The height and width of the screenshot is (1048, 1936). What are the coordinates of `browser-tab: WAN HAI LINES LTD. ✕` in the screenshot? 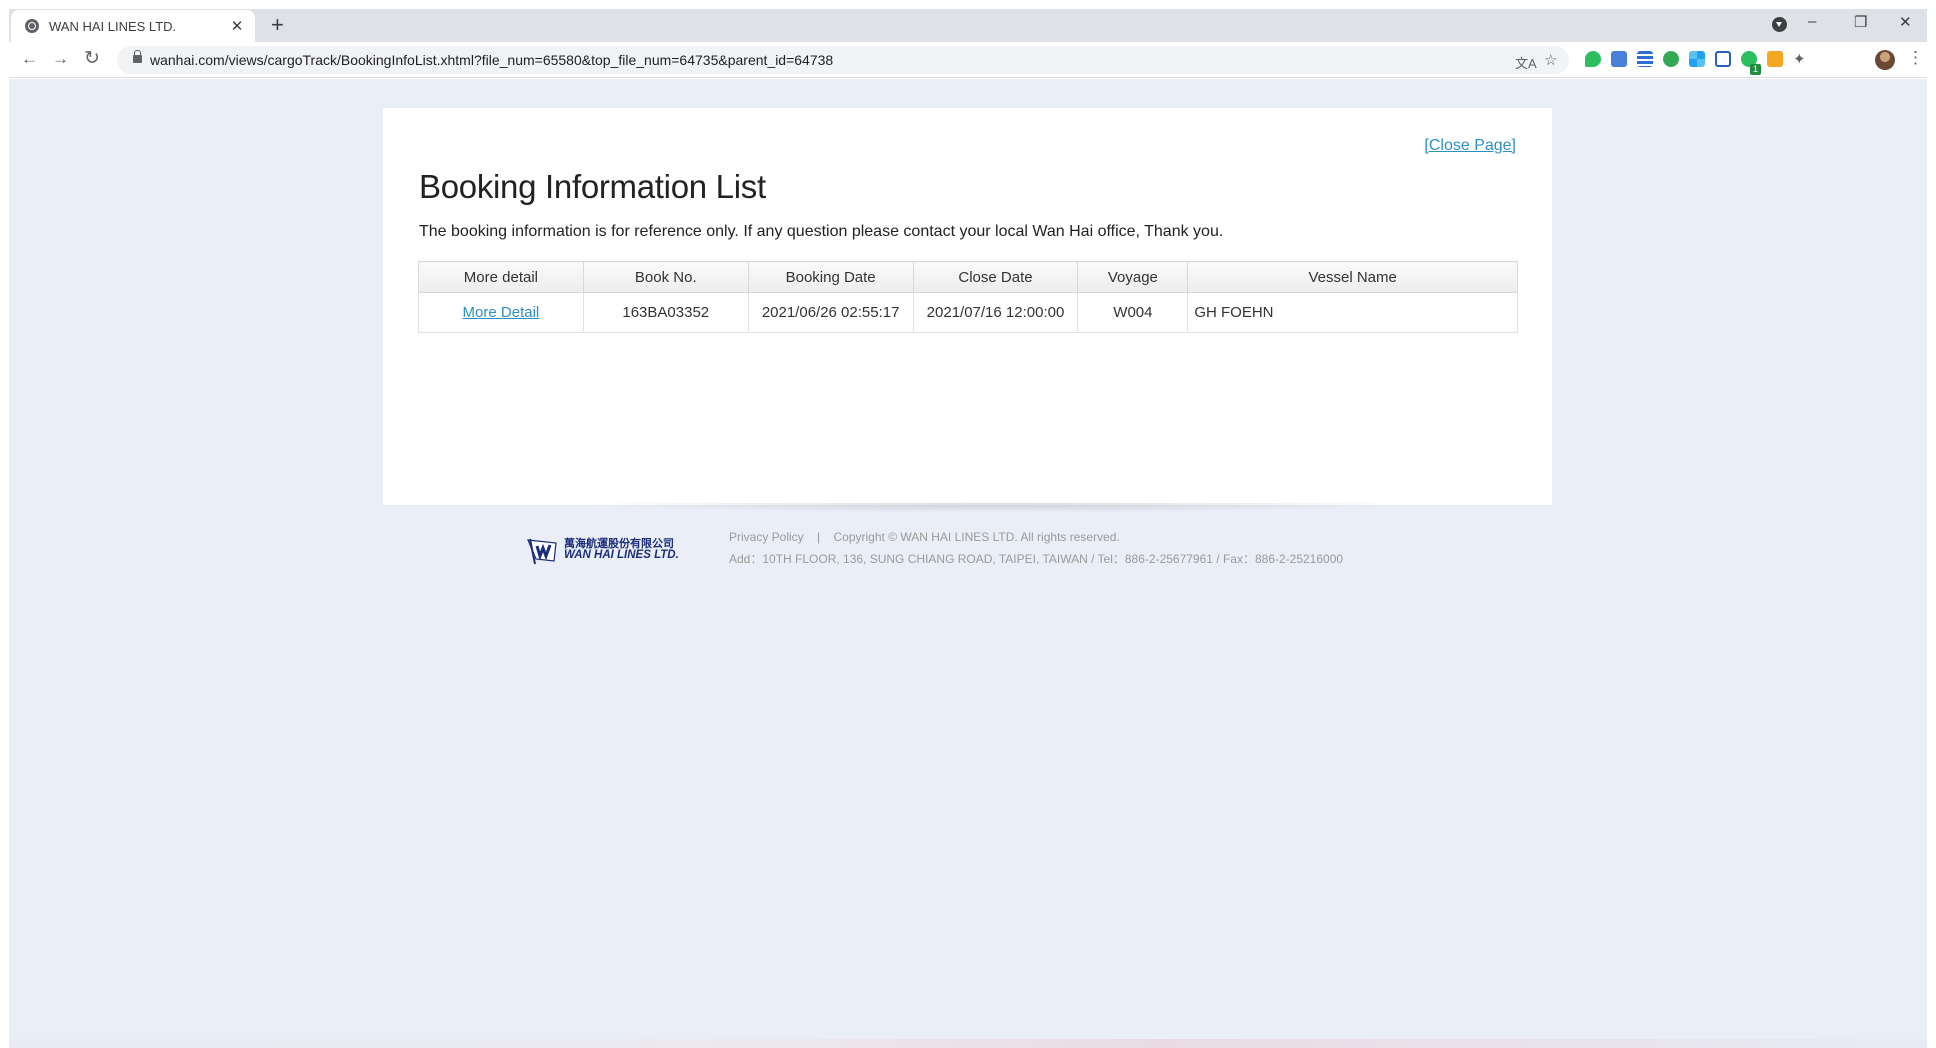 It's located at (133, 26).